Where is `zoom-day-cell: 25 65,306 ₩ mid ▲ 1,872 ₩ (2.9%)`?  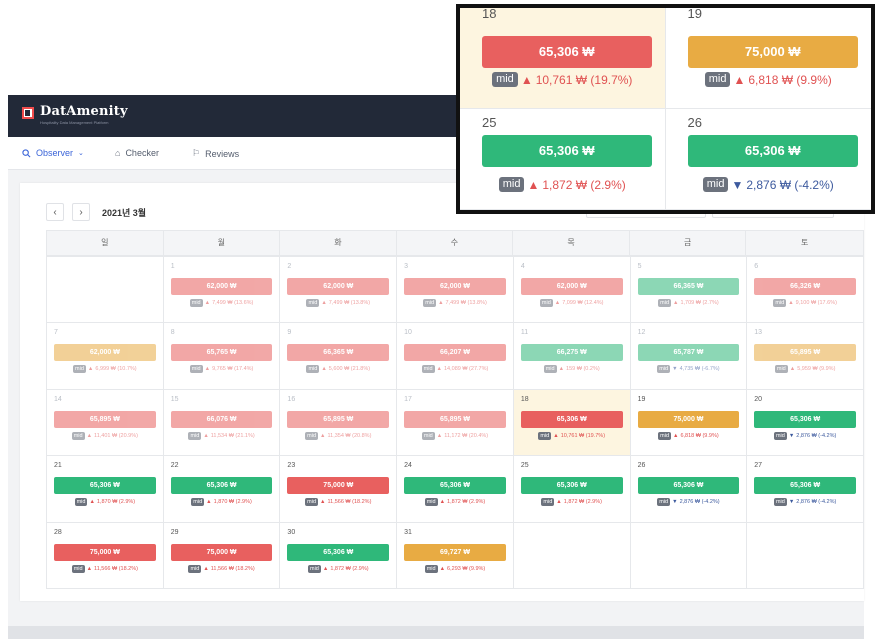 zoom-day-cell: 25 65,306 ₩ mid ▲ 1,872 ₩ (2.9%) is located at coordinates (563, 159).